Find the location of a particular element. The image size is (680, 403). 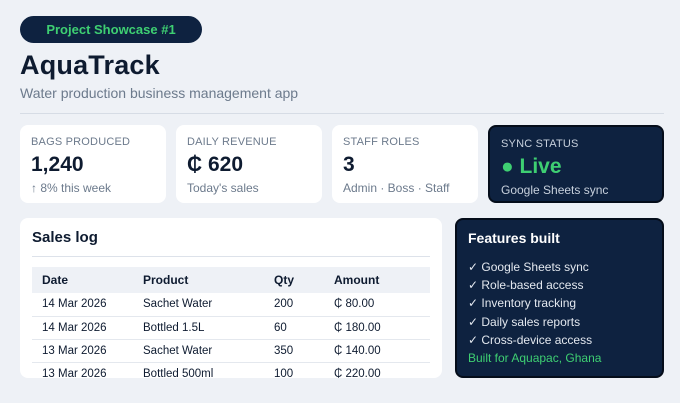

project-showcase-badge: Project Showcase #1 is located at coordinates (111, 29).